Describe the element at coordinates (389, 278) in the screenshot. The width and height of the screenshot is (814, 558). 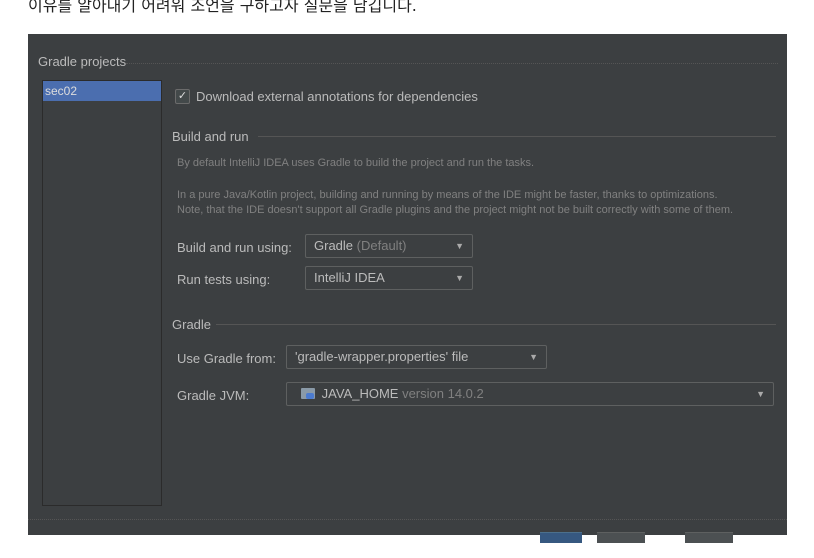
I see `run-tests-using-select: IntelliJ IDEA ▼` at that location.